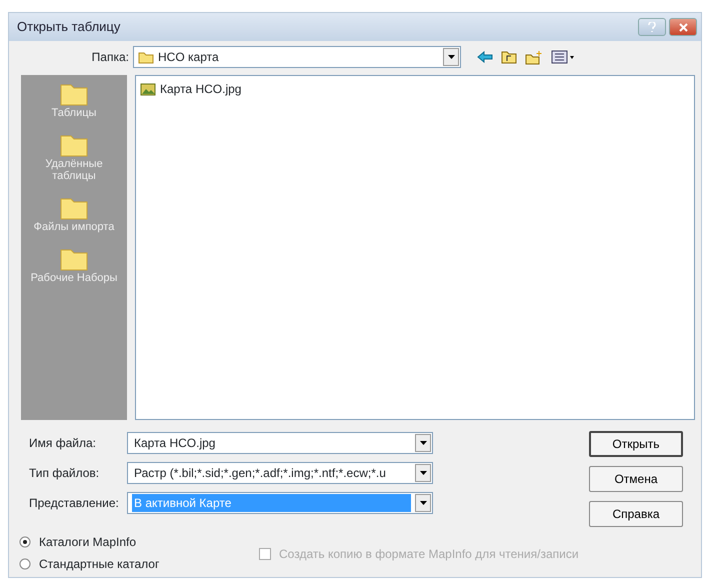 The image size is (704, 581). I want to click on help-button, so click(652, 27).